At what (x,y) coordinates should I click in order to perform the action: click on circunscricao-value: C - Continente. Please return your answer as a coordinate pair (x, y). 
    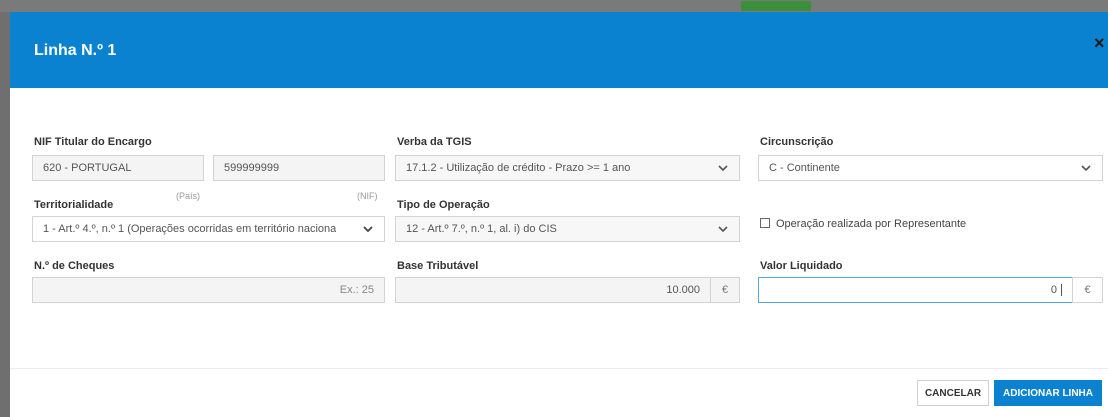
    Looking at the image, I should click on (804, 168).